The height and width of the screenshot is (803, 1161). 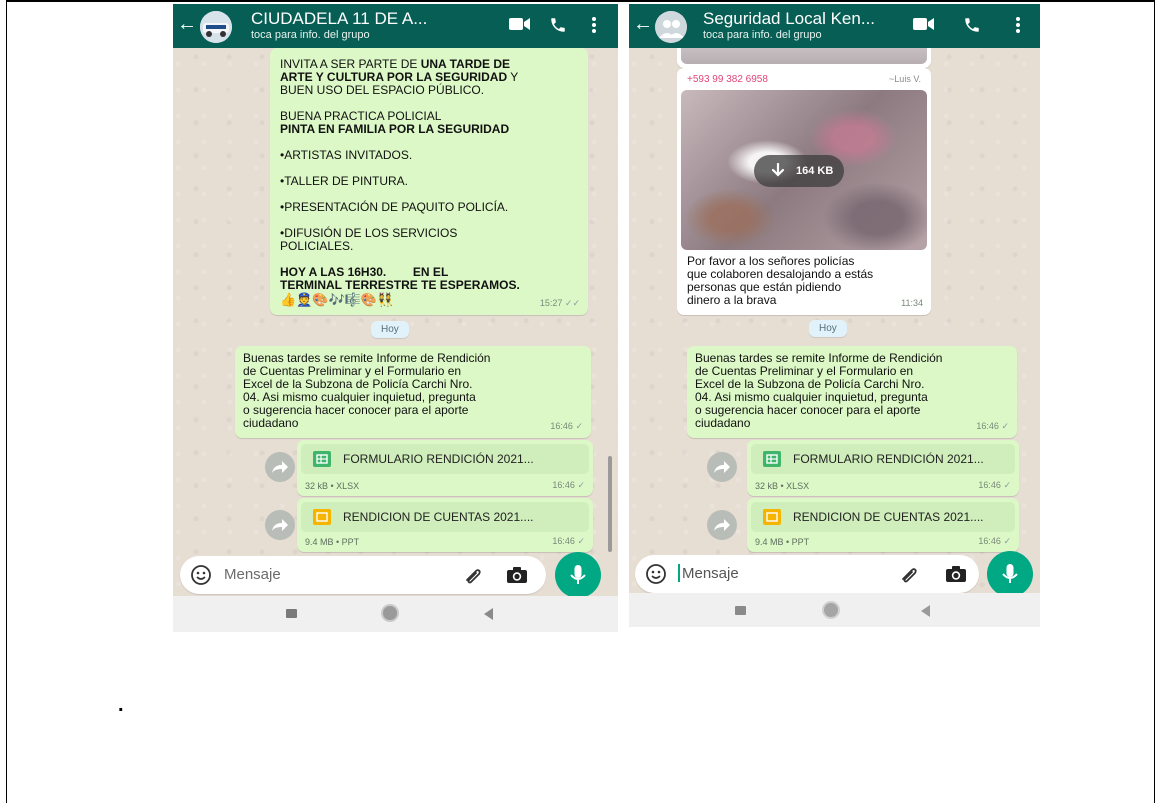 What do you see at coordinates (382, 90) in the screenshot?
I see `message-text: BUEN USO DEL ESPACIO PÚBLICO.` at bounding box center [382, 90].